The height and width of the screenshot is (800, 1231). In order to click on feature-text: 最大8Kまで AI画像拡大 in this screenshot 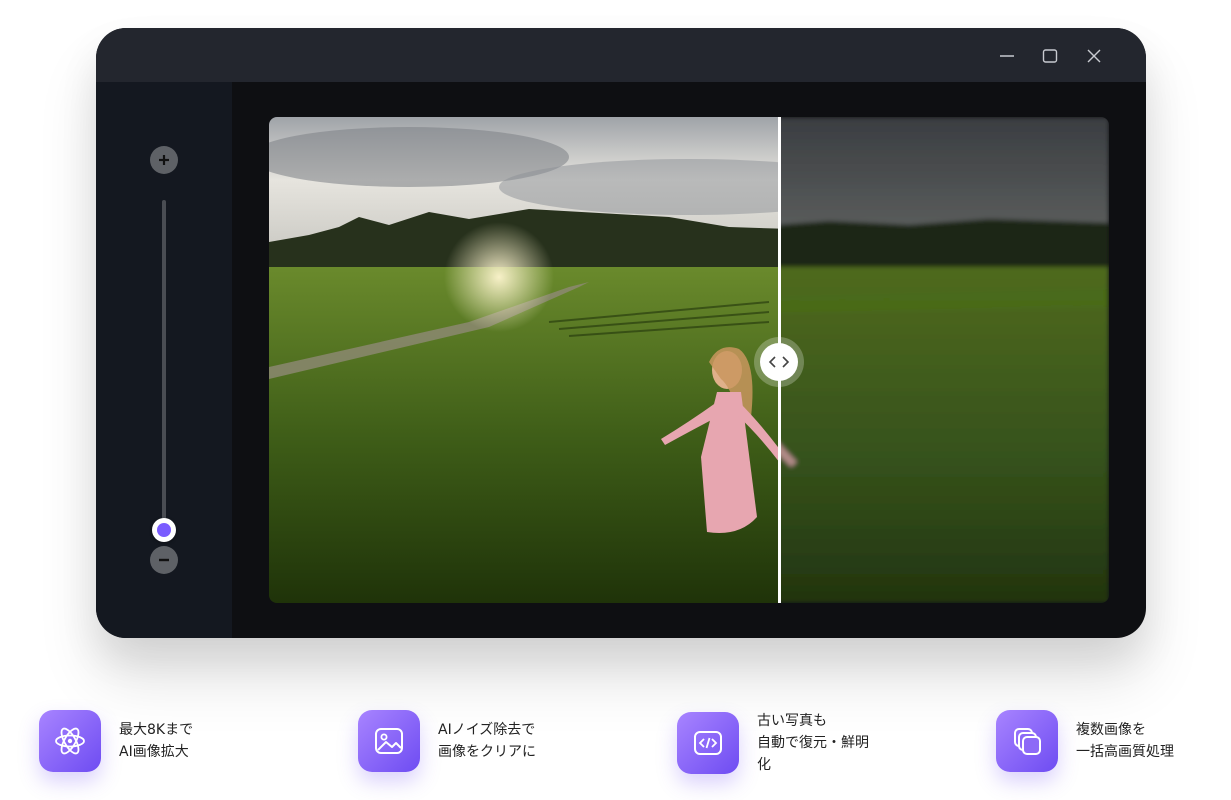, I will do `click(156, 741)`.